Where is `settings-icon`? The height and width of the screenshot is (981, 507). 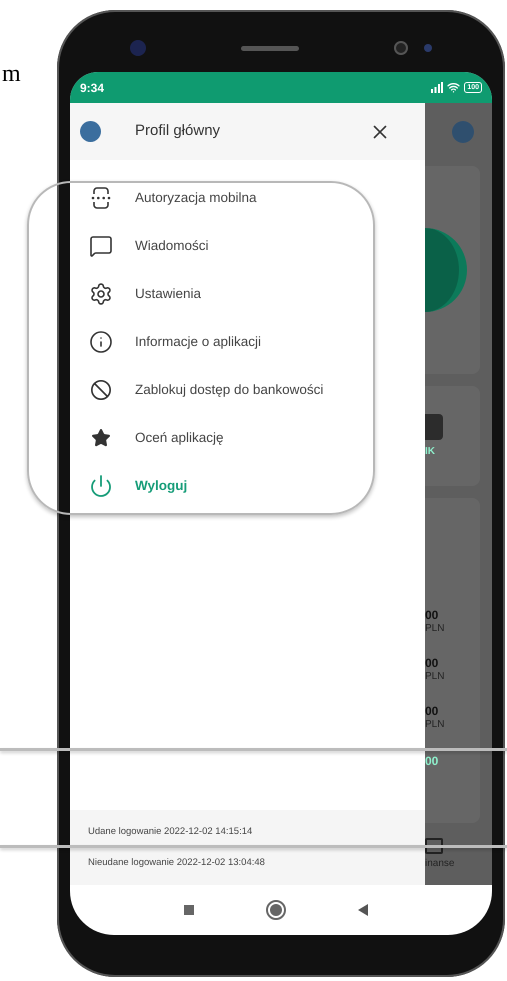
settings-icon is located at coordinates (101, 294).